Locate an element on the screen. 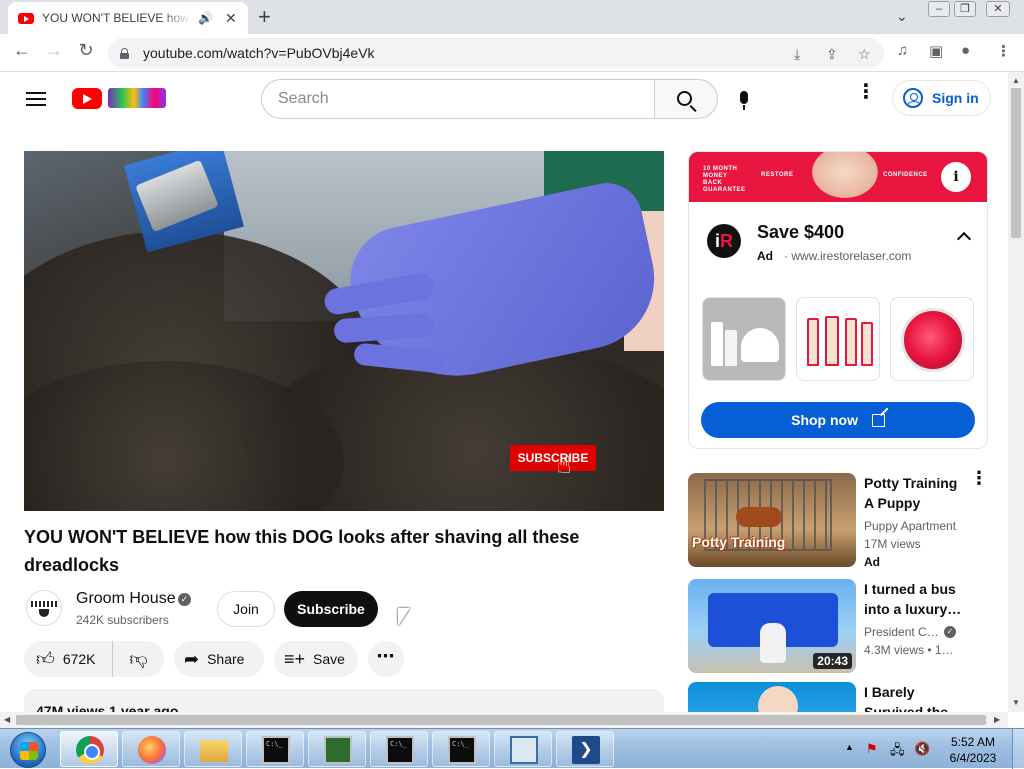 This screenshot has height=769, width=1024. hamburger-menu-icon is located at coordinates (36, 99).